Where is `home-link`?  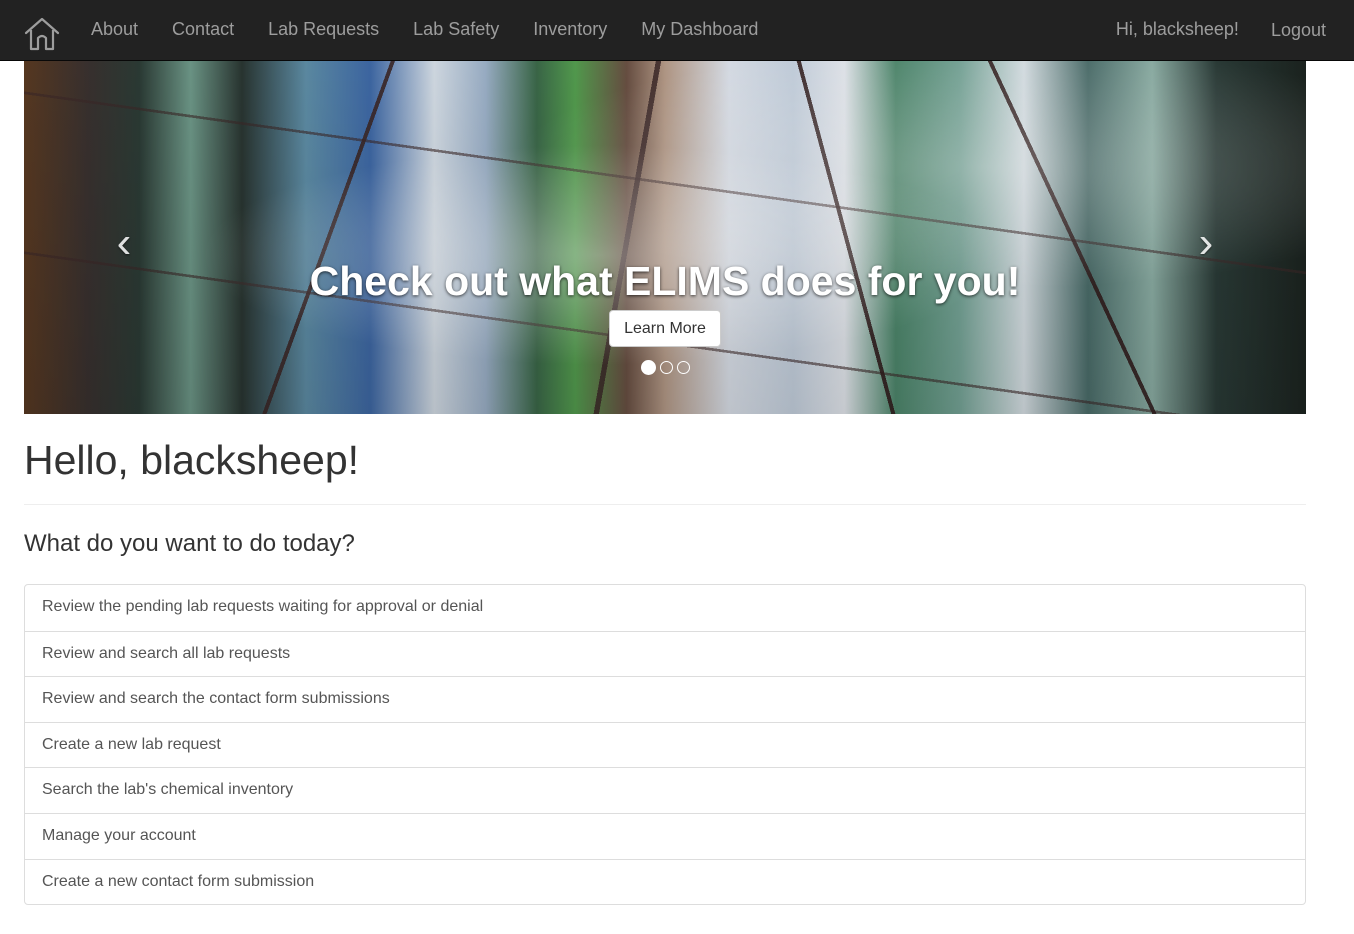
home-link is located at coordinates (42, 34).